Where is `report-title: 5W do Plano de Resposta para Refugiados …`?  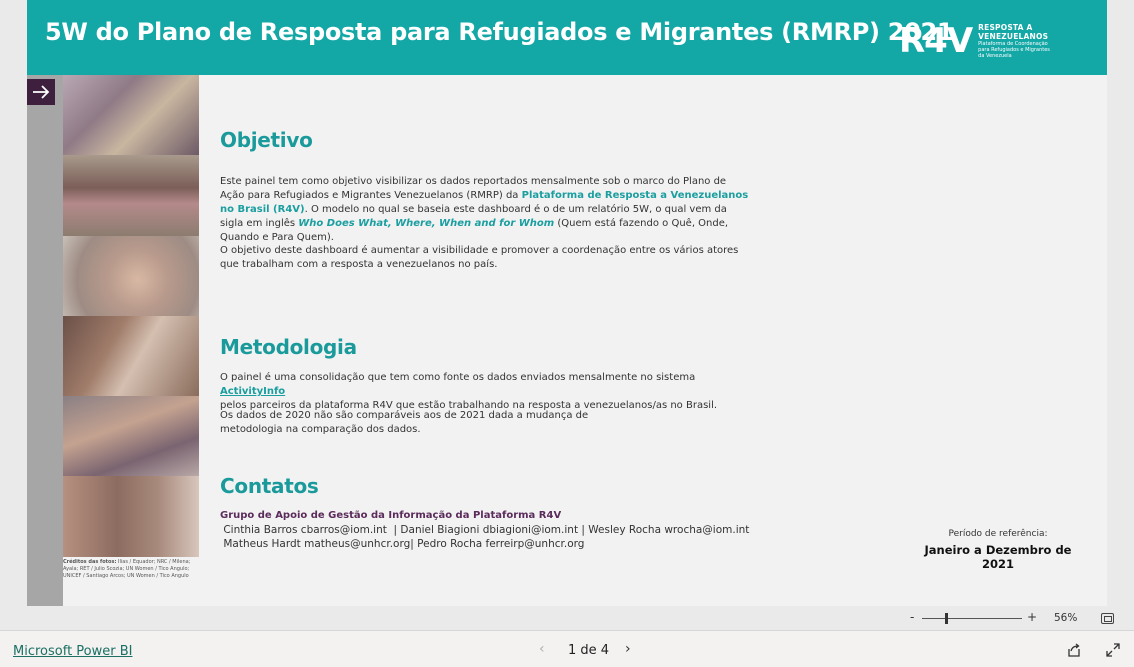
report-title: 5W do Plano de Resposta para Refugiados … is located at coordinates (499, 32).